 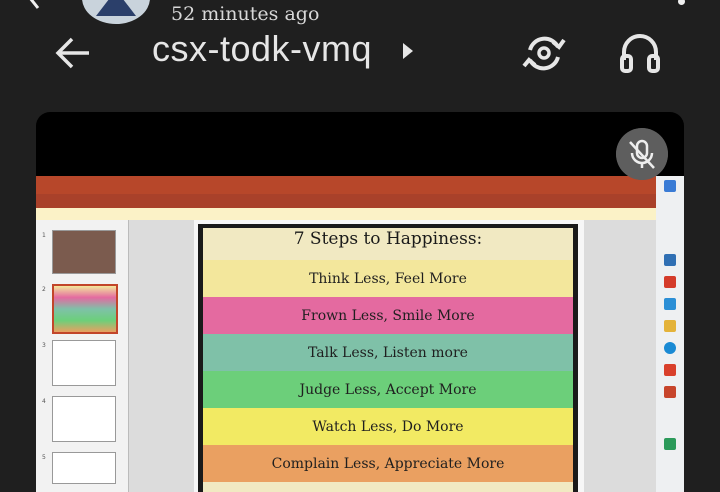 What do you see at coordinates (44, 345) in the screenshot?
I see `thumbnail-number: 3` at bounding box center [44, 345].